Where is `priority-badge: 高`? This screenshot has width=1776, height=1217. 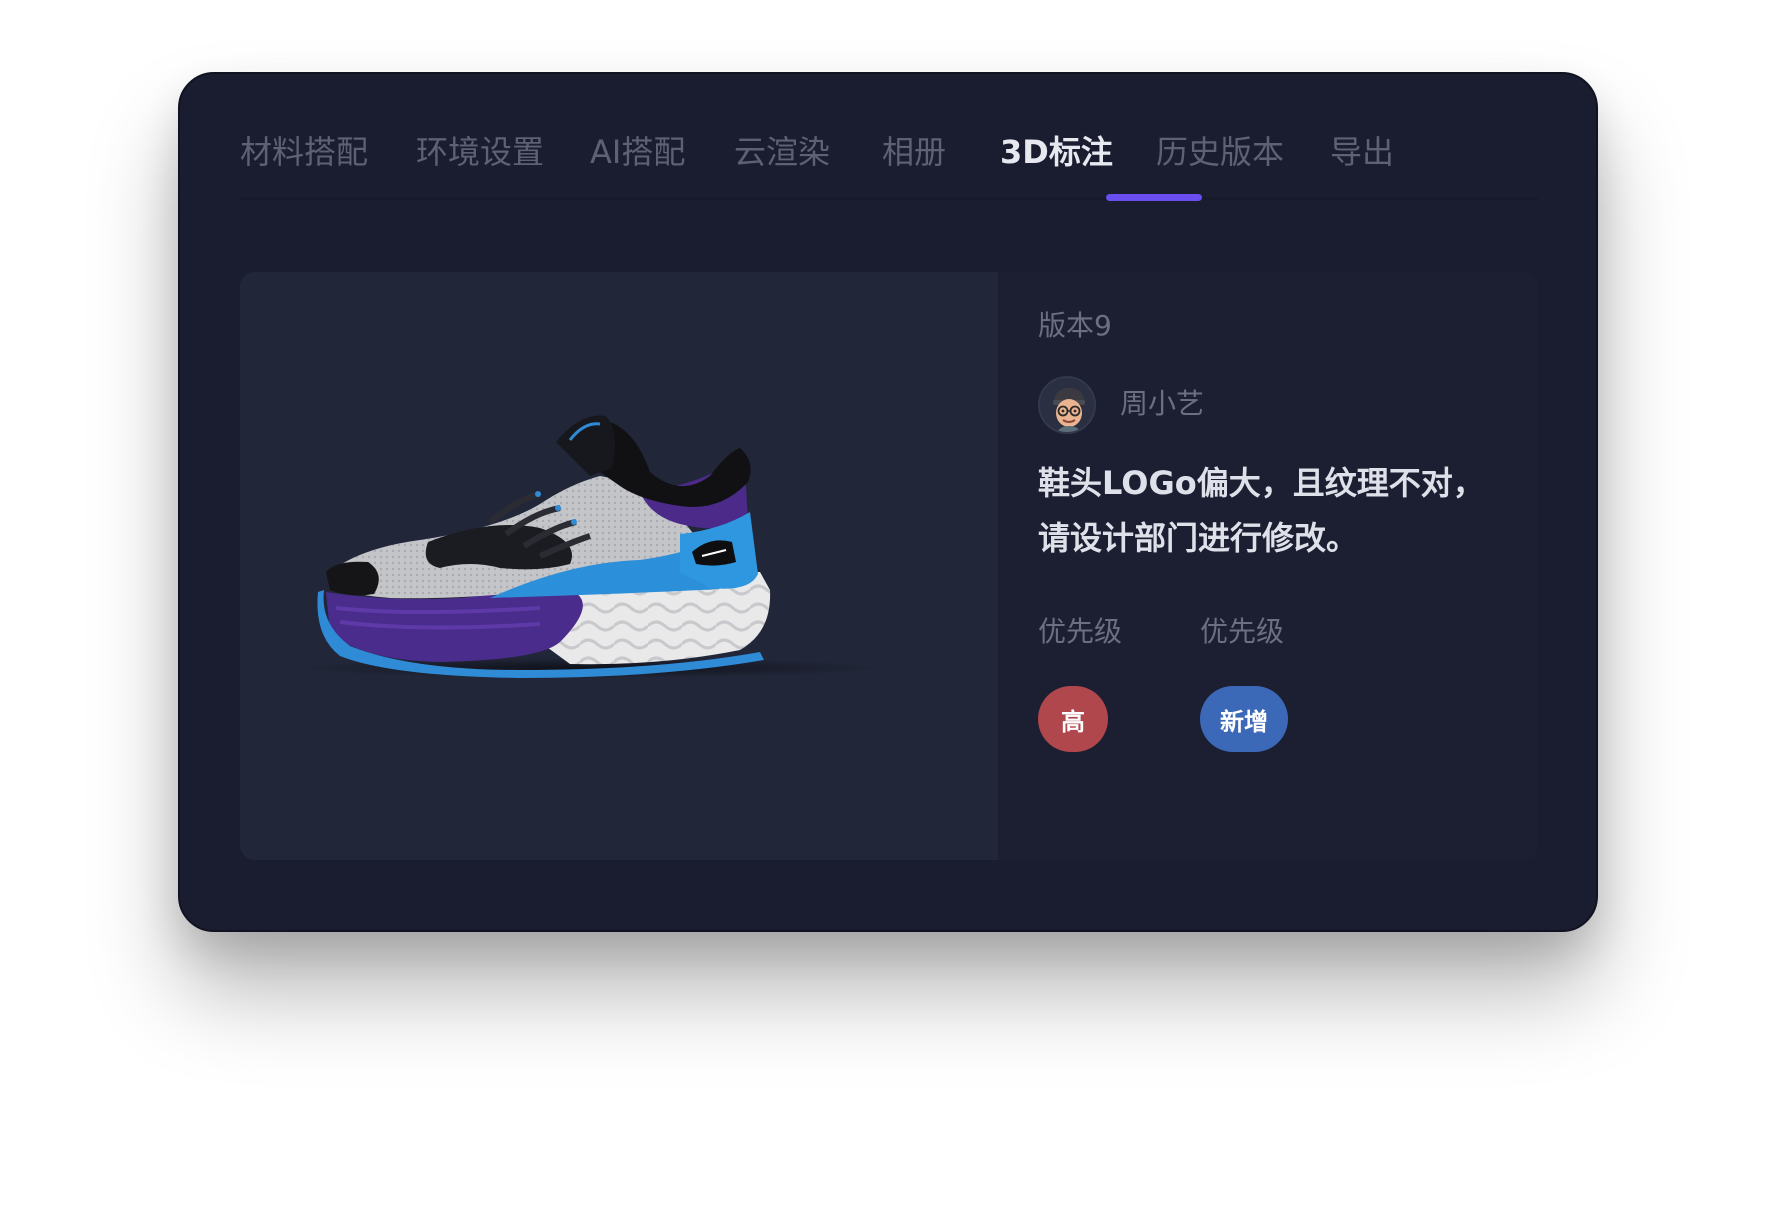 priority-badge: 高 is located at coordinates (1073, 719).